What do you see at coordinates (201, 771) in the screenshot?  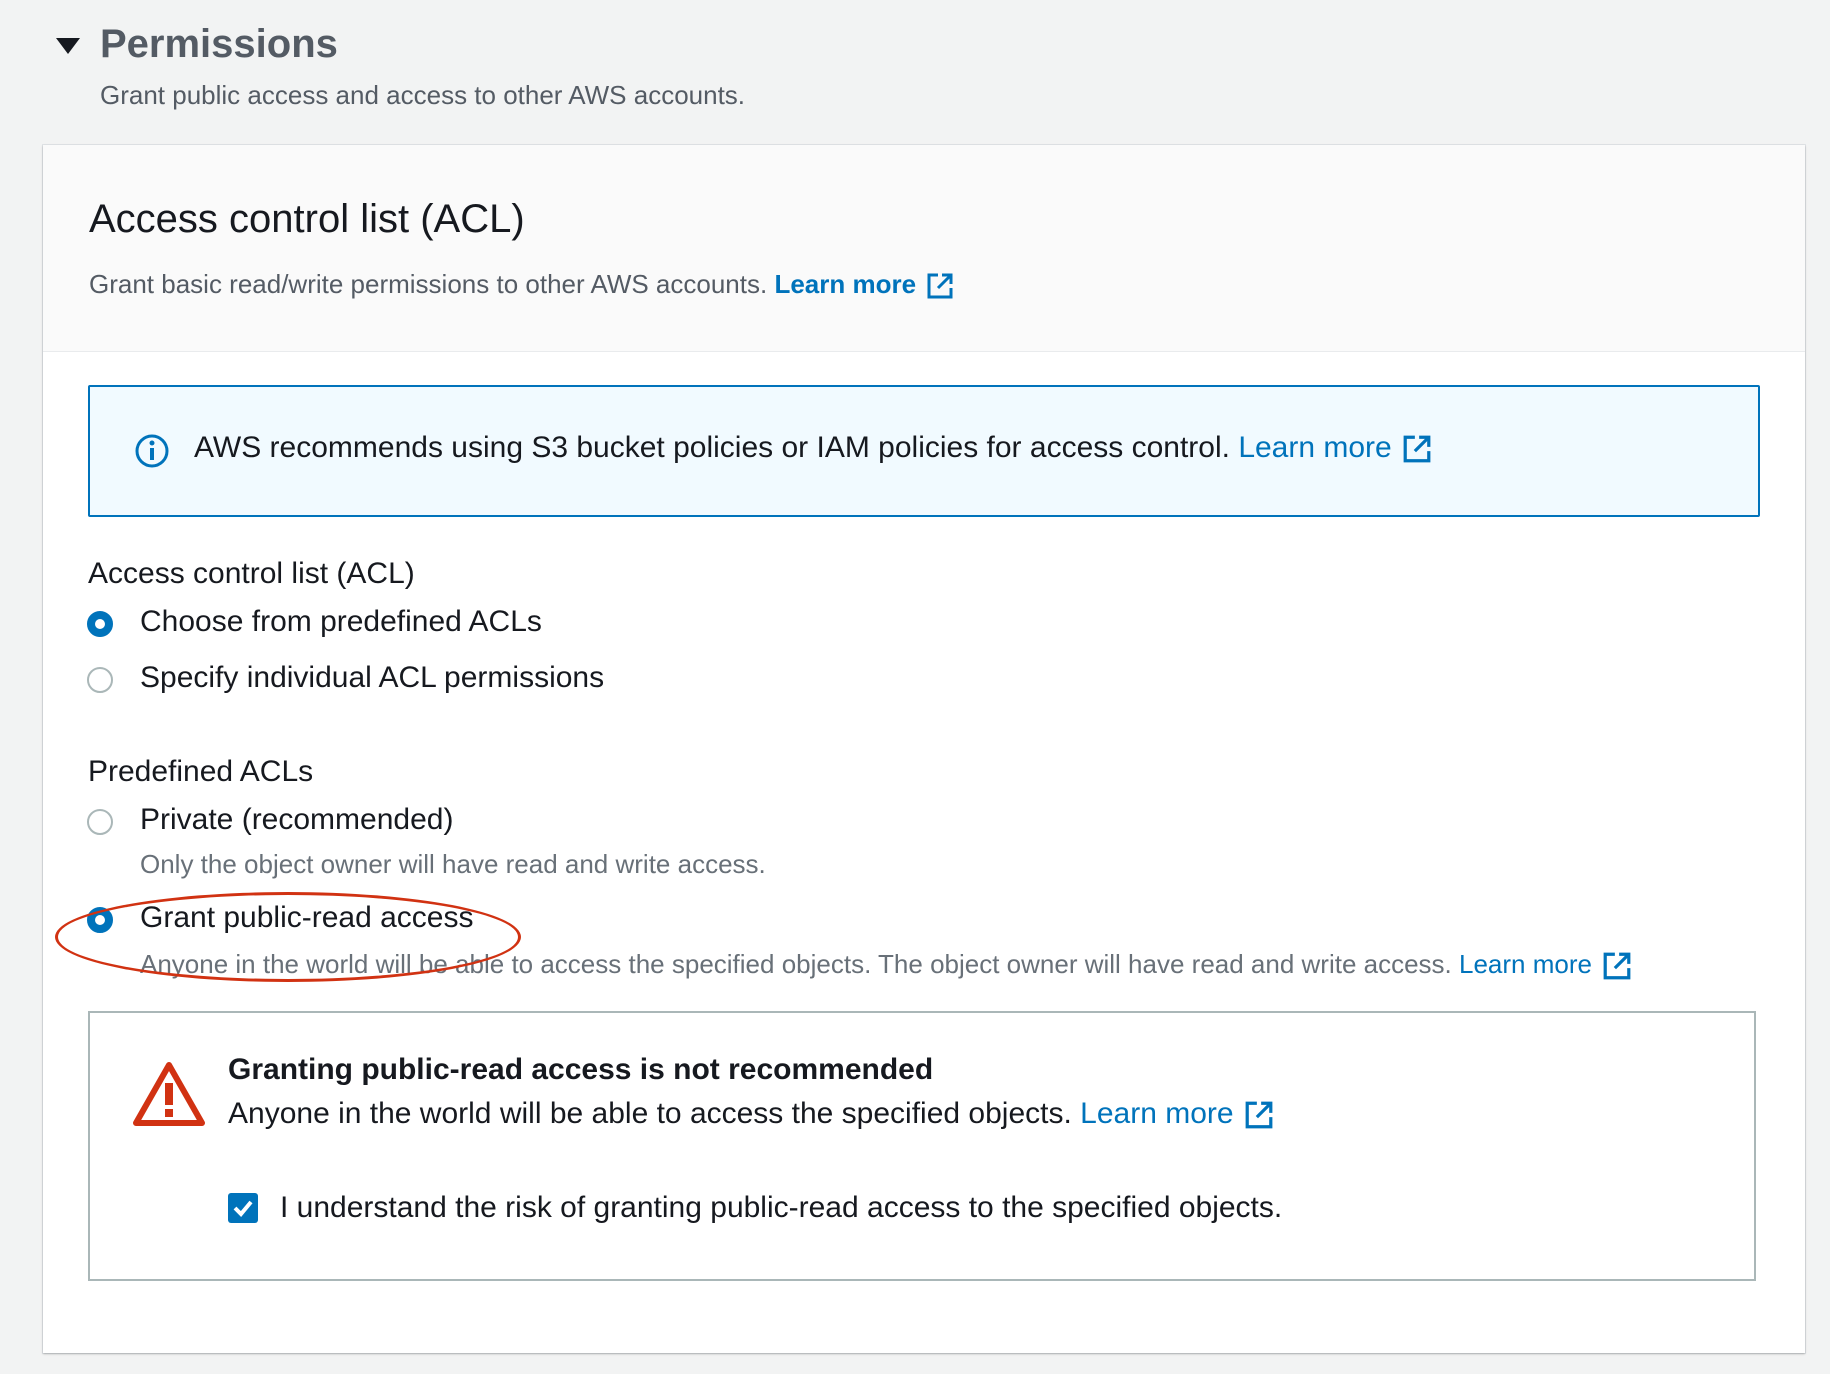 I see `predefined-acls-label: Predefined ACLs` at bounding box center [201, 771].